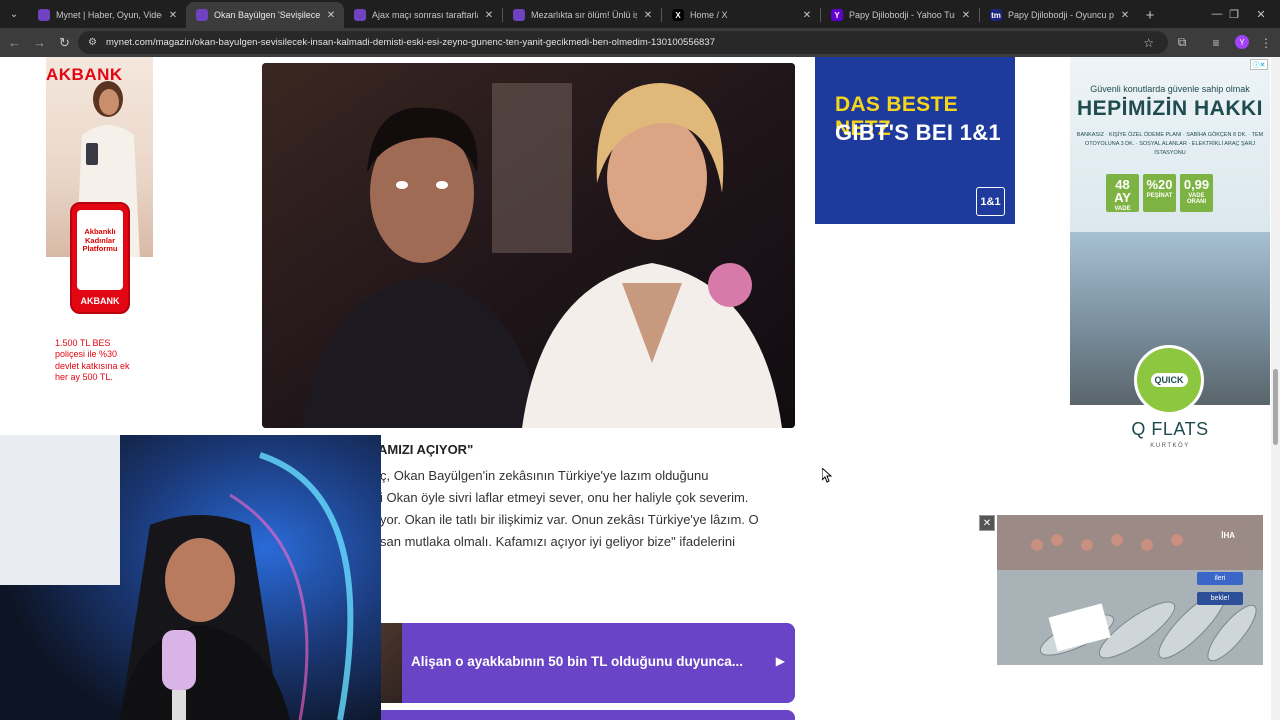 The image size is (1280, 720). I want to click on tab-favicon-icon: tm, so click(996, 15).